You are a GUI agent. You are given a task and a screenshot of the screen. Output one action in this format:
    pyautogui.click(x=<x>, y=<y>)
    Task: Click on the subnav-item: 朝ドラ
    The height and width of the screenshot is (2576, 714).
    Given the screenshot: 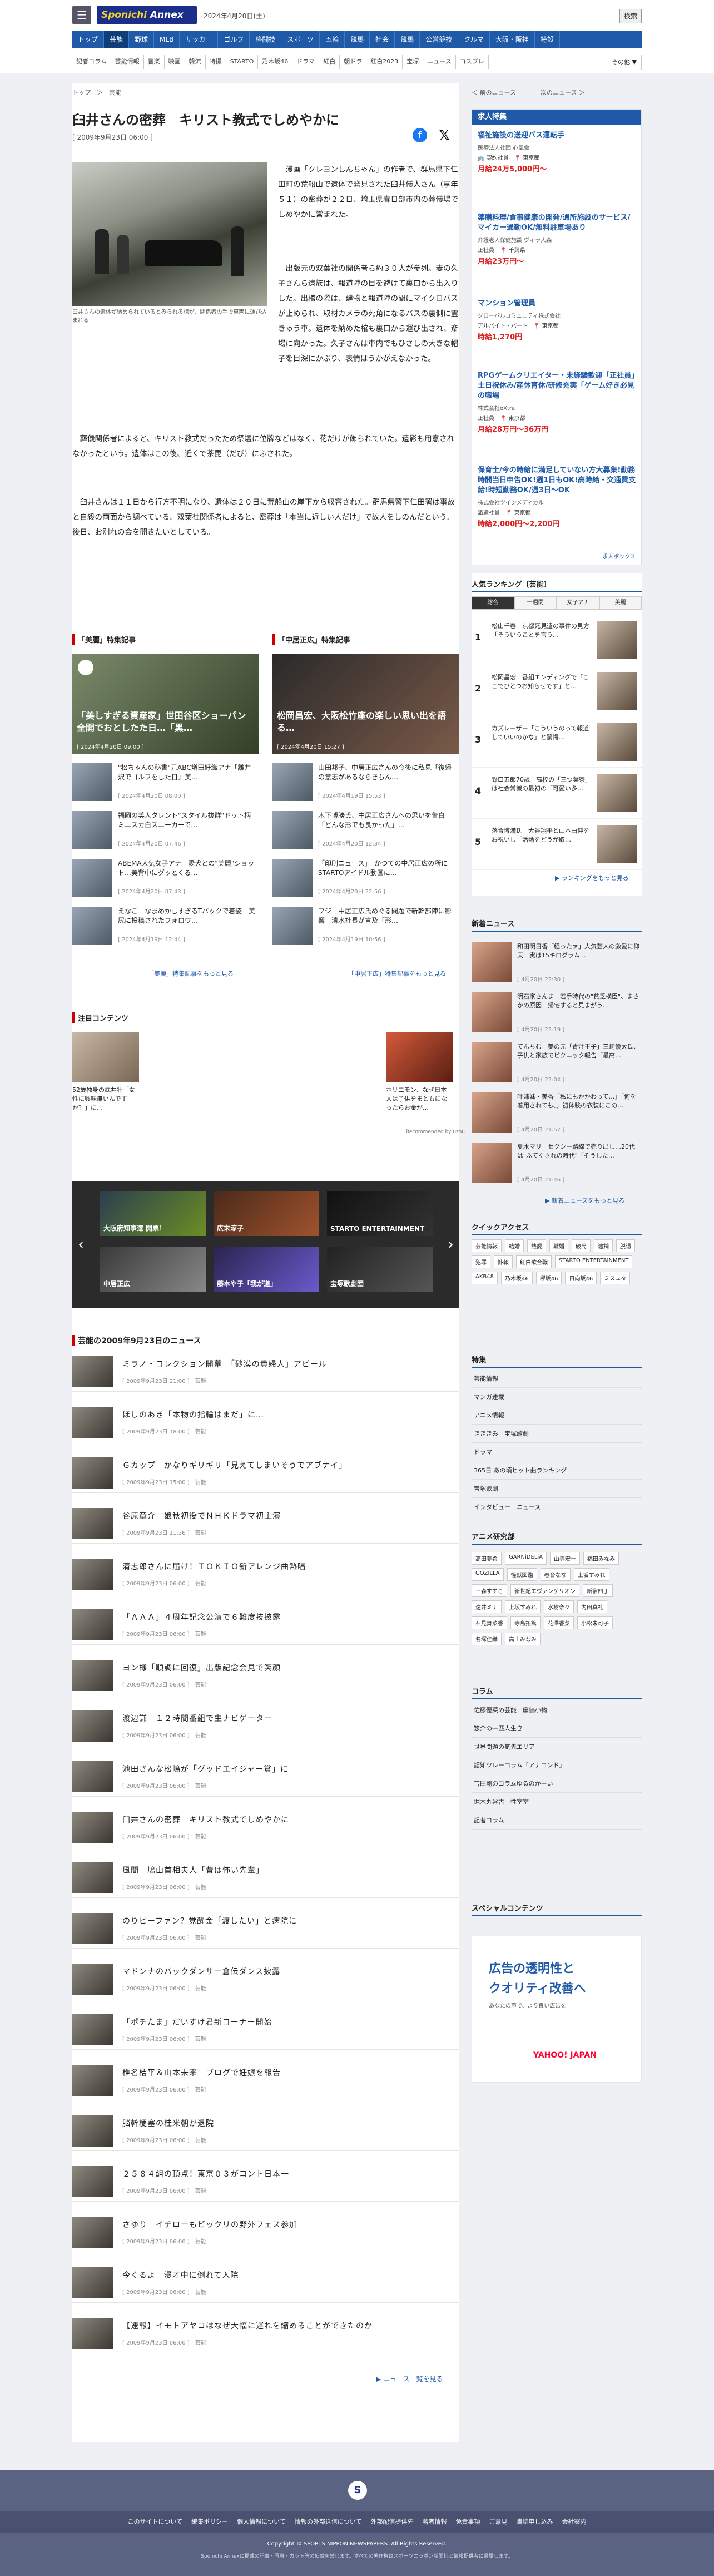 What is the action you would take?
    pyautogui.click(x=353, y=62)
    